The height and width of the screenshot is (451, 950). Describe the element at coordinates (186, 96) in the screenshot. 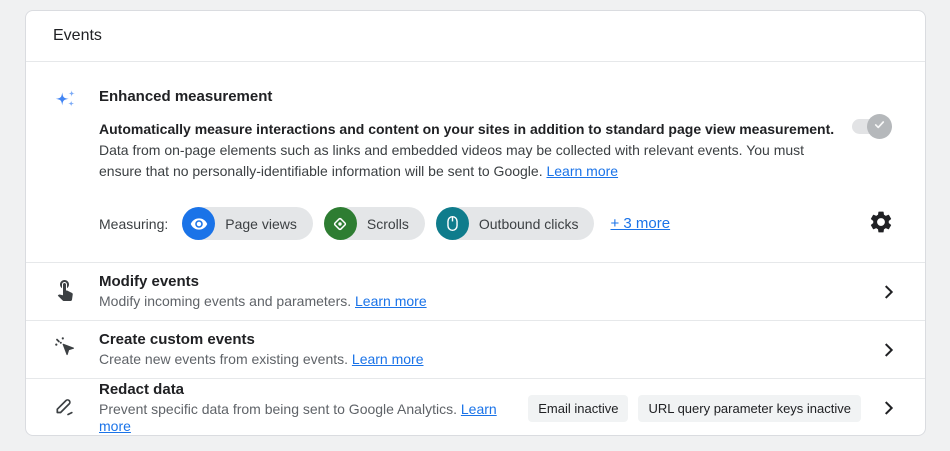

I see `enhanced-measurement-title: Enhanced measurement` at that location.